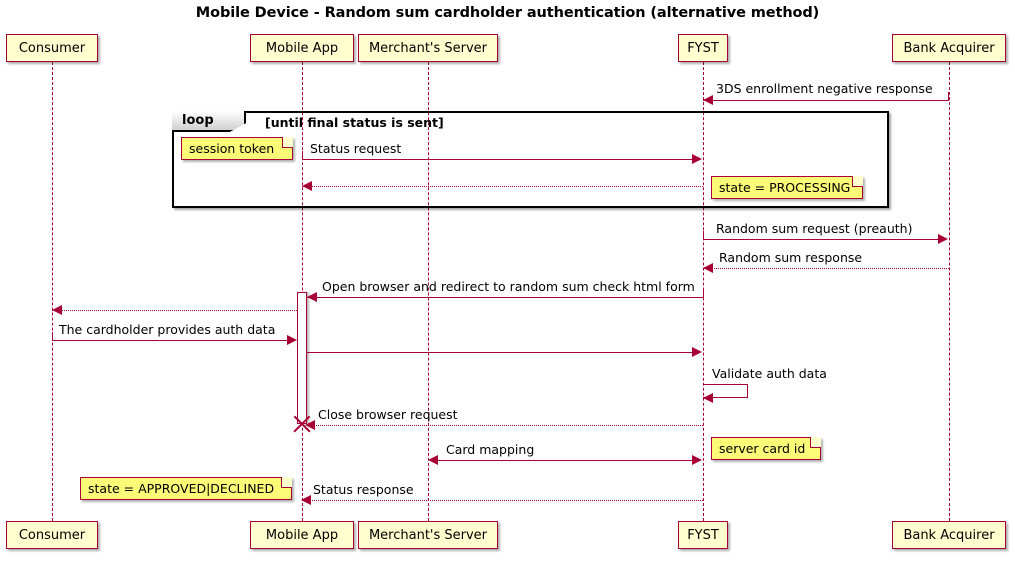 The height and width of the screenshot is (561, 1015). Describe the element at coordinates (181, 488) in the screenshot. I see `note-text: state = APPROVED|DECLINED` at that location.